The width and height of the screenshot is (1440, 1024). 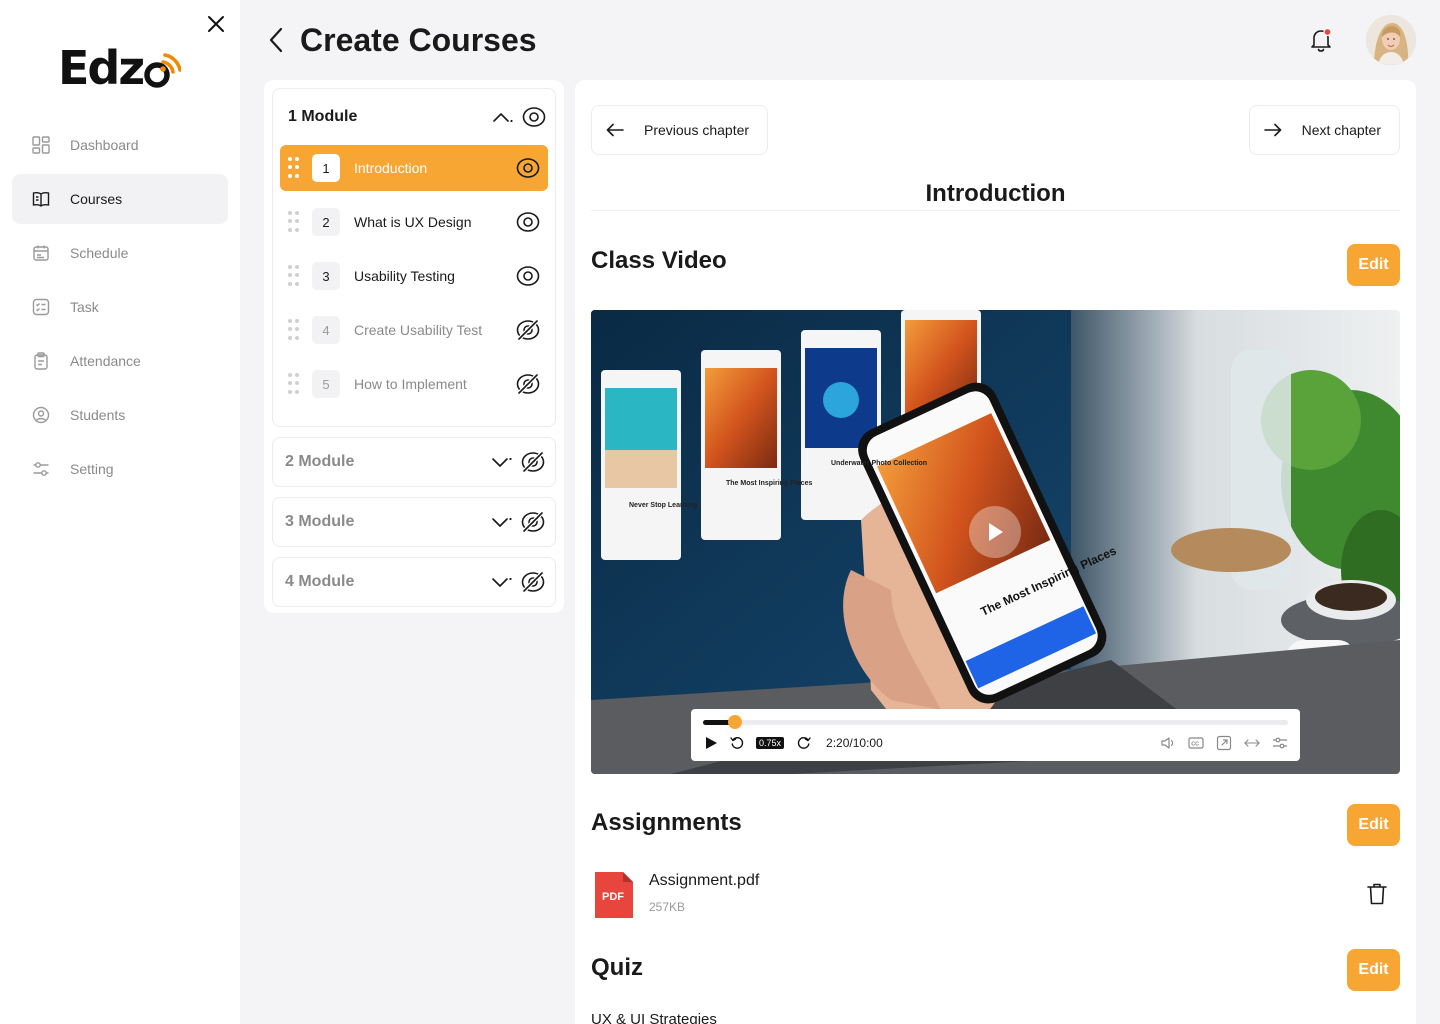 I want to click on pip-icon, so click(x=1224, y=743).